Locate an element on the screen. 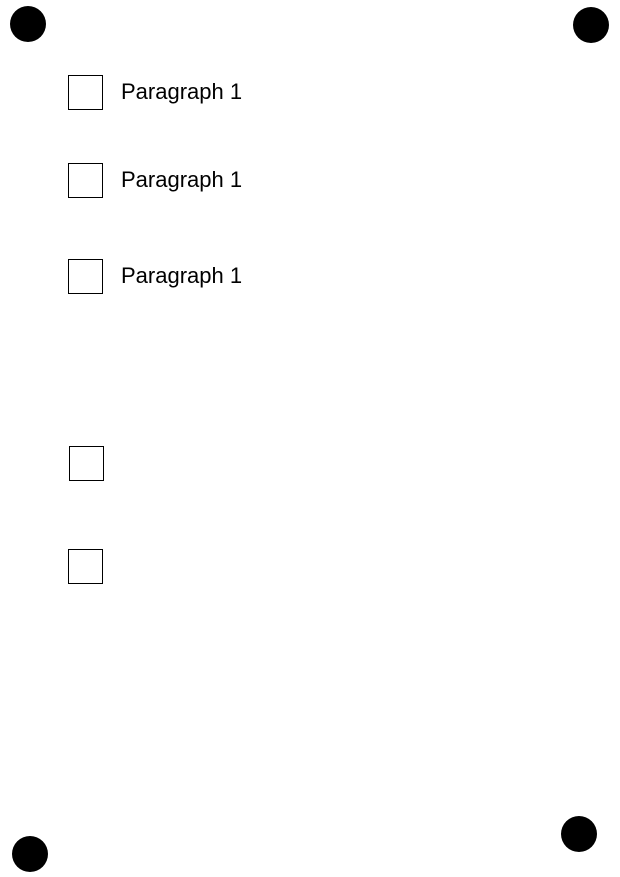 The width and height of the screenshot is (620, 877). checkbox-label-3: Paragraph 1 is located at coordinates (182, 275).